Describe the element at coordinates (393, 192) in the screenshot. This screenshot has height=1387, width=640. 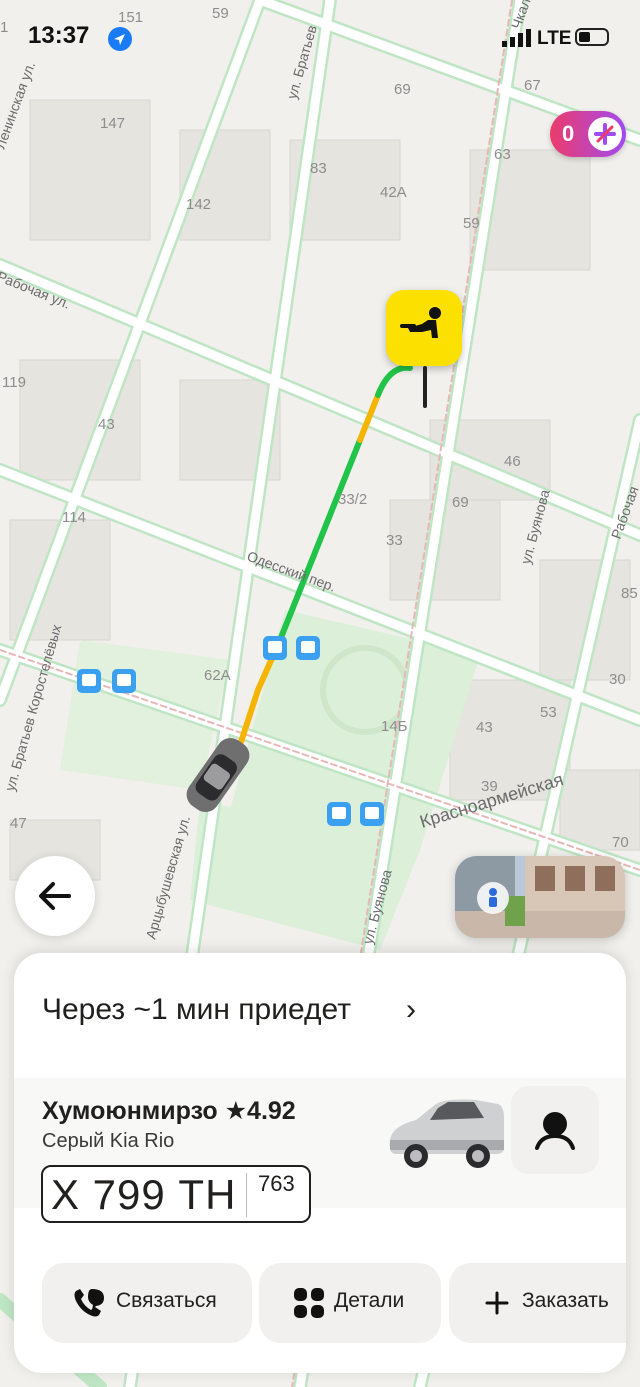
I see `building-number: 42А` at that location.